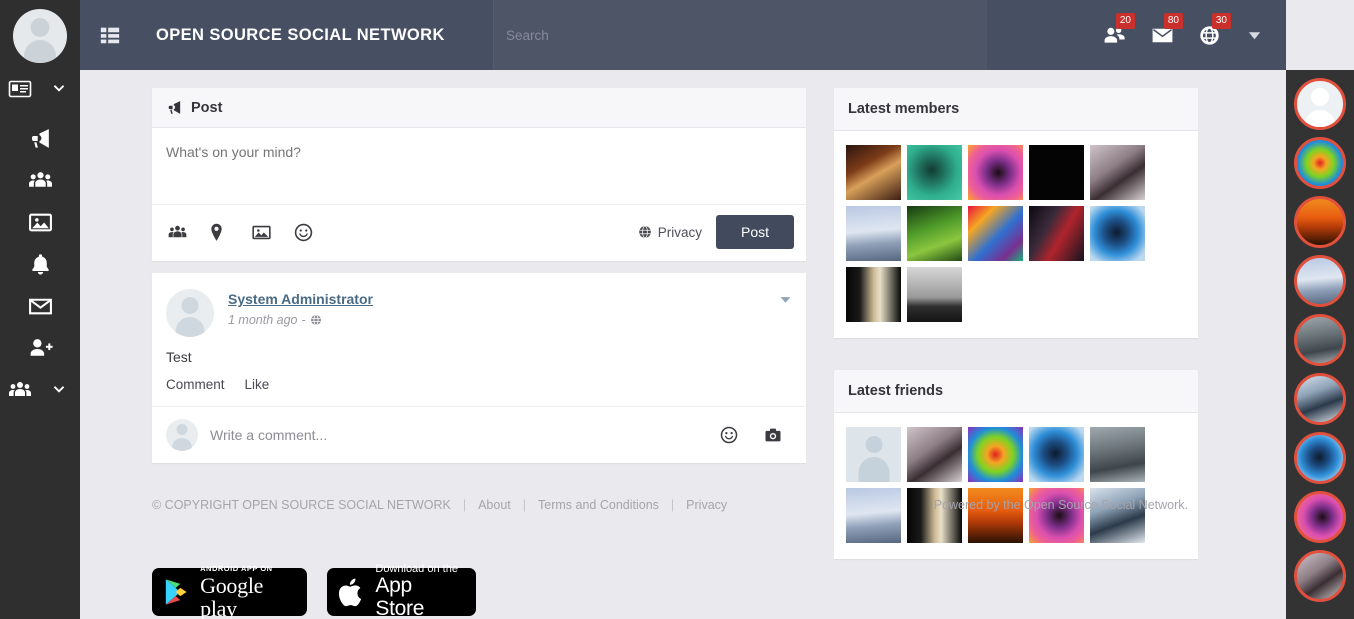  I want to click on alerts-button: 30, so click(1210, 35).